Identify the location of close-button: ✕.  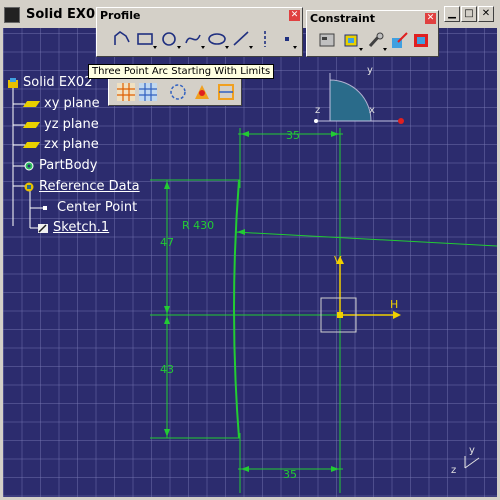
(486, 14).